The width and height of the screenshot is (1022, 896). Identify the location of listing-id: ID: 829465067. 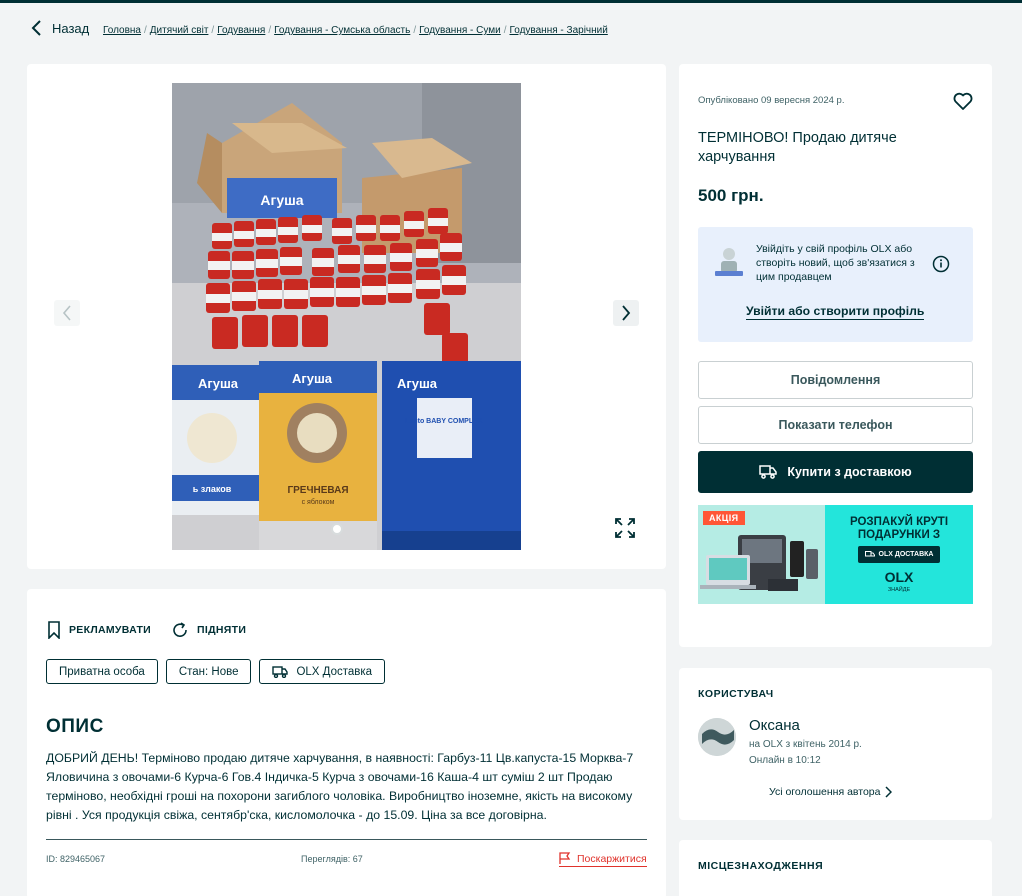
(76, 859).